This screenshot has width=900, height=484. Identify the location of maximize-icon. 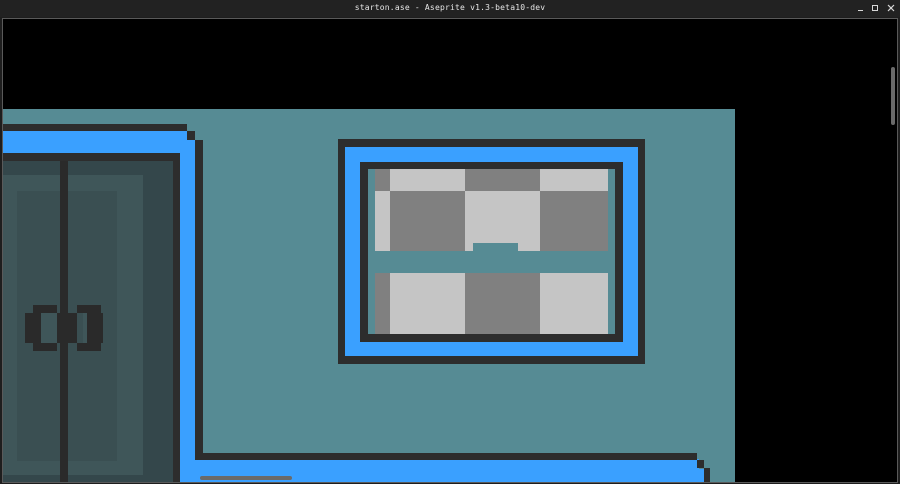
(875, 8).